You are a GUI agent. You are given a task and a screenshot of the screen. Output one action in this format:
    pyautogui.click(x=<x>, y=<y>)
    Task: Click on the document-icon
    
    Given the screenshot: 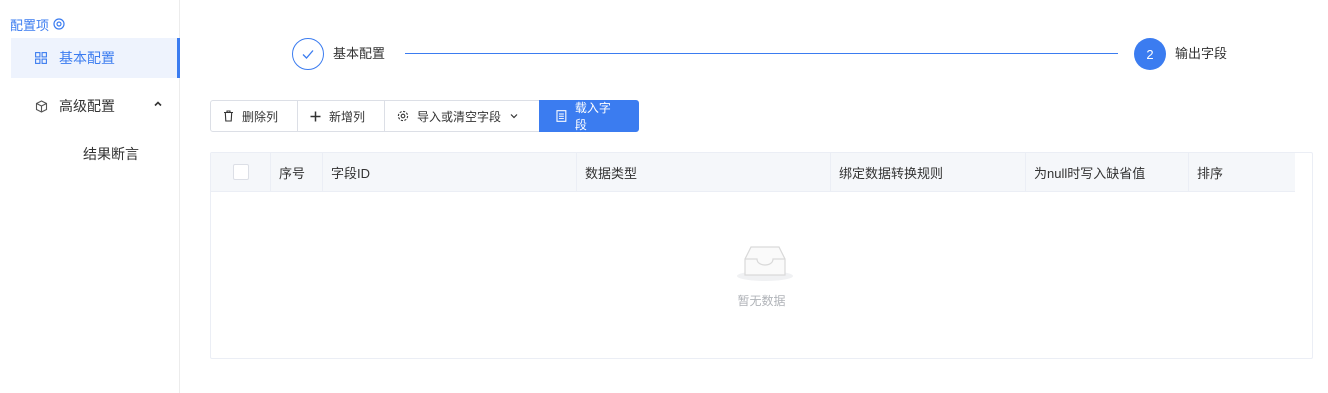 What is the action you would take?
    pyautogui.click(x=561, y=116)
    